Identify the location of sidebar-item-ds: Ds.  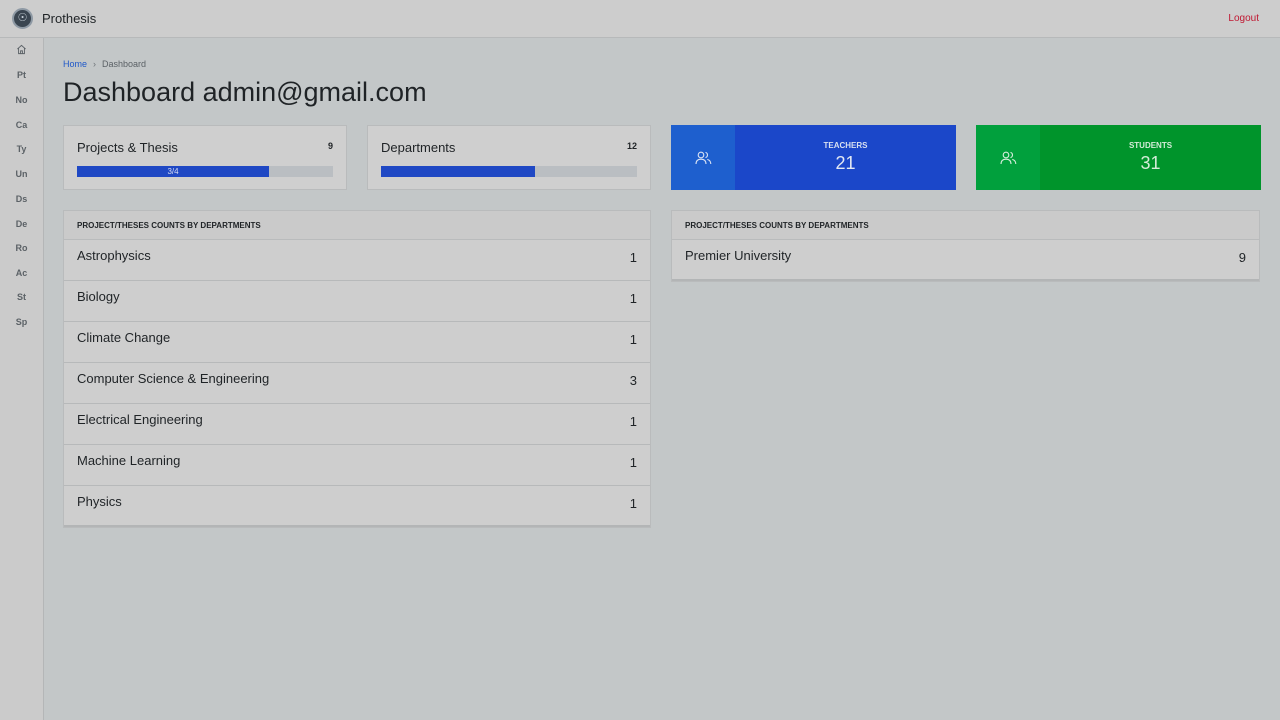
(21, 199).